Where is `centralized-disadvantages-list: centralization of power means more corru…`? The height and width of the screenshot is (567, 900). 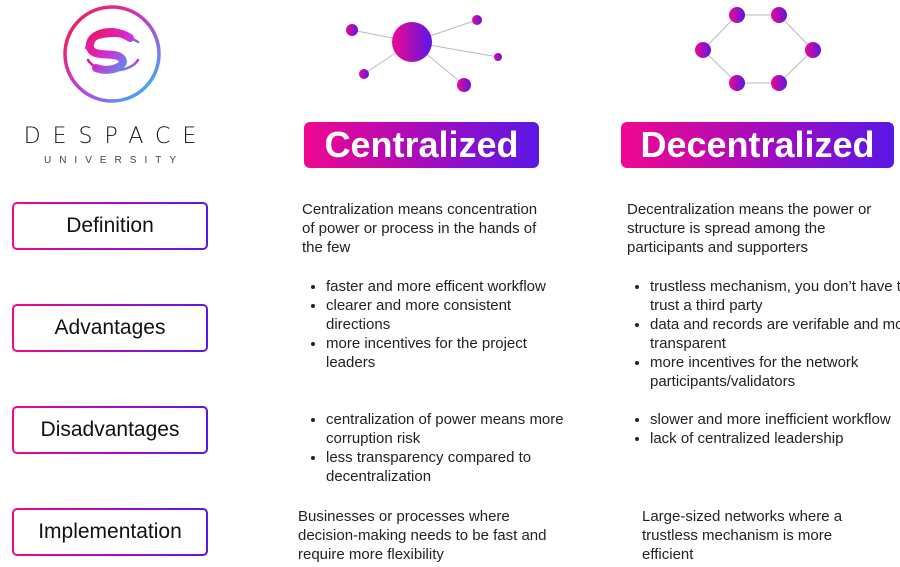 centralized-disadvantages-list: centralization of power means more corru… is located at coordinates (439, 448).